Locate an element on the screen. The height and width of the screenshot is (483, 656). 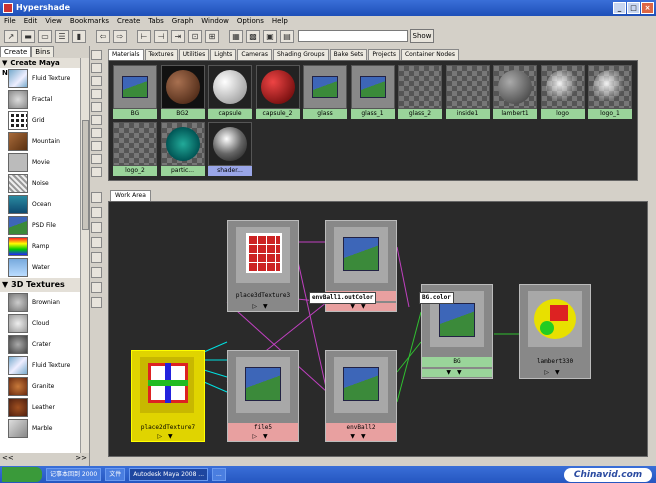
taskbar-item: 记事本回到 2000 is located at coordinates (74, 474).